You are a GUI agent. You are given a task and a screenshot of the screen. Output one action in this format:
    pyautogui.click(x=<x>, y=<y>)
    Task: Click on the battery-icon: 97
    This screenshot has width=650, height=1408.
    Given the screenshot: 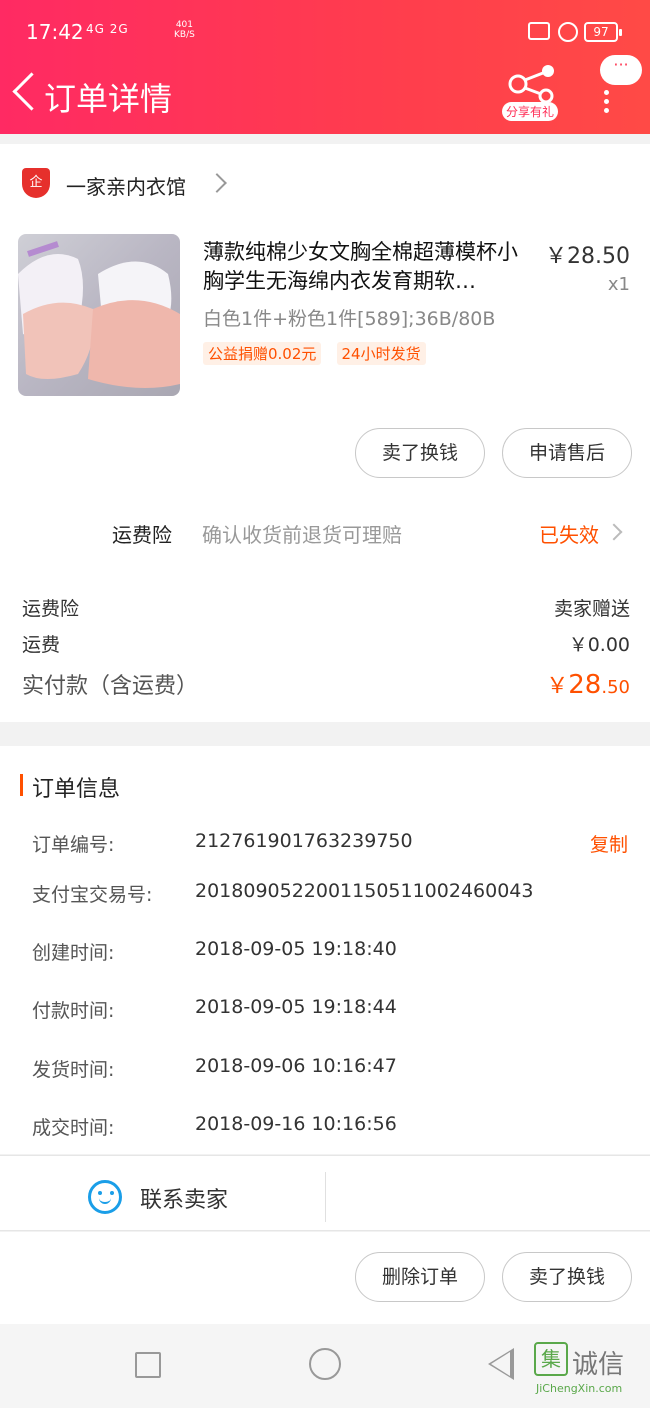 What is the action you would take?
    pyautogui.click(x=603, y=32)
    